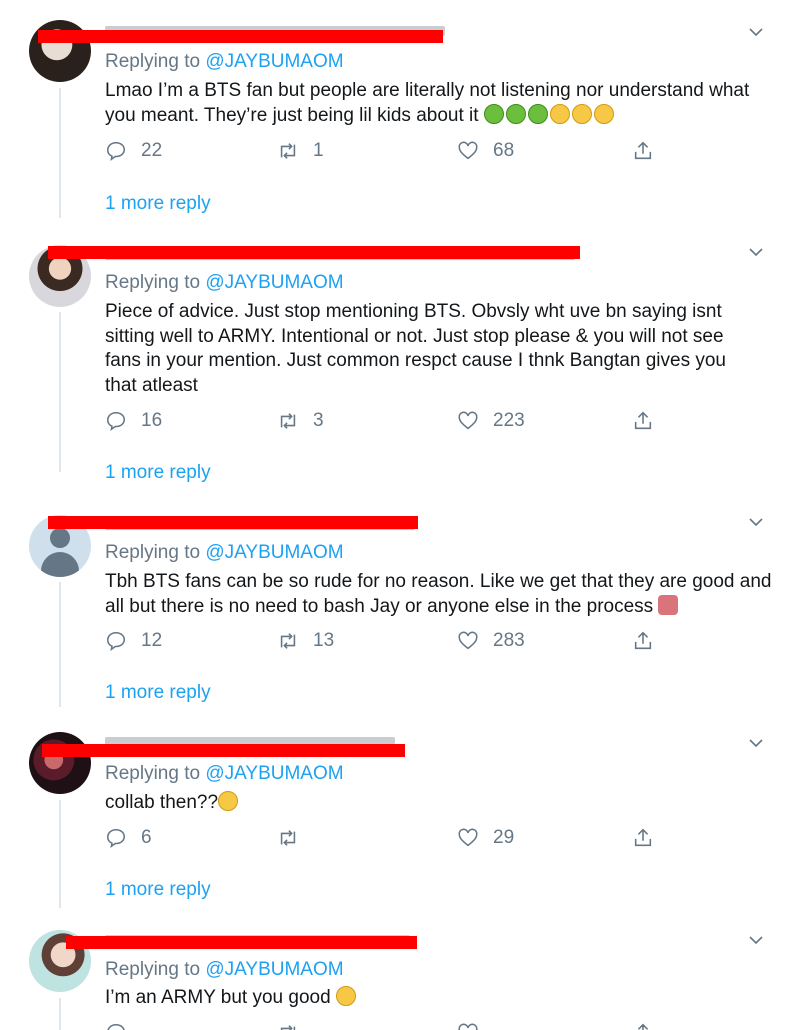 This screenshot has height=1030, width=800. Describe the element at coordinates (504, 837) in the screenshot. I see `like-count: 29` at that location.